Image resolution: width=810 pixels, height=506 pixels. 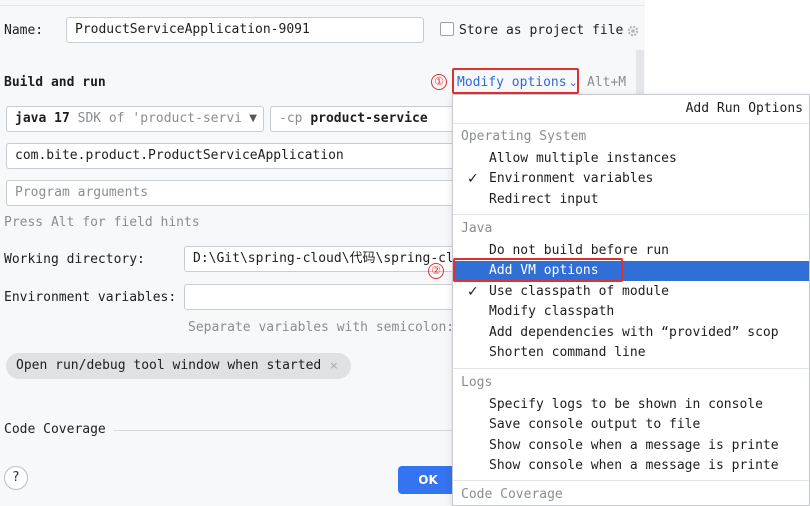 What do you see at coordinates (16, 478) in the screenshot?
I see `help-button: ?` at bounding box center [16, 478].